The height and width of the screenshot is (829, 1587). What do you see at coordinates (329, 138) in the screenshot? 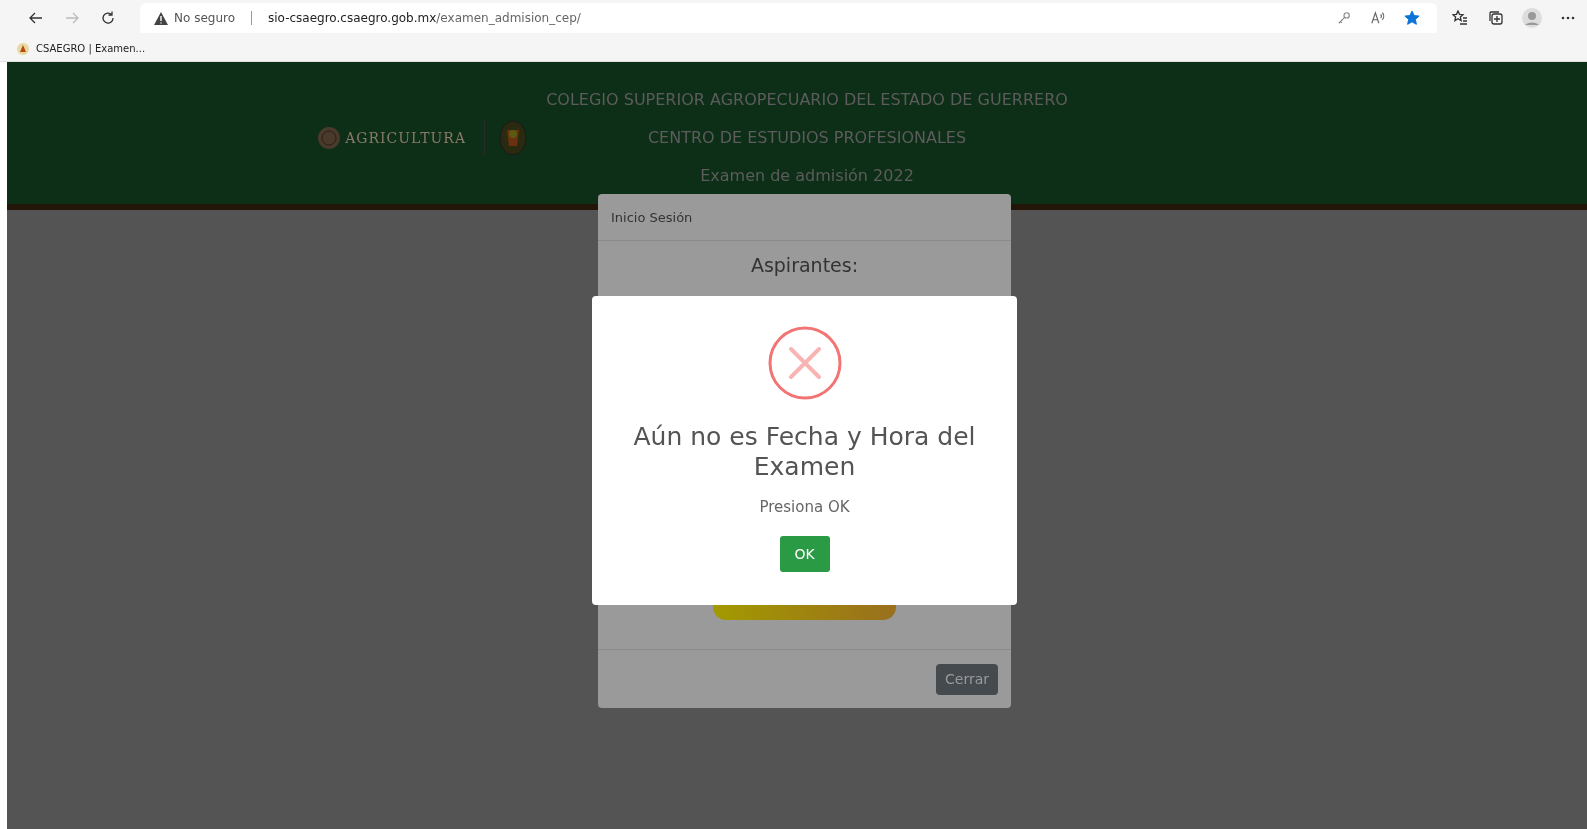
I see `seal-icon` at bounding box center [329, 138].